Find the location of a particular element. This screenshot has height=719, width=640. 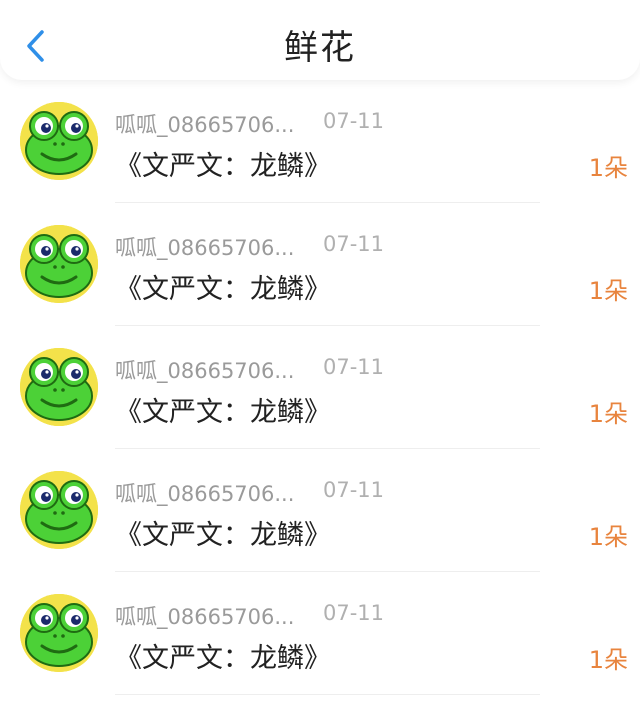

page-title: 鲜花 is located at coordinates (320, 48).